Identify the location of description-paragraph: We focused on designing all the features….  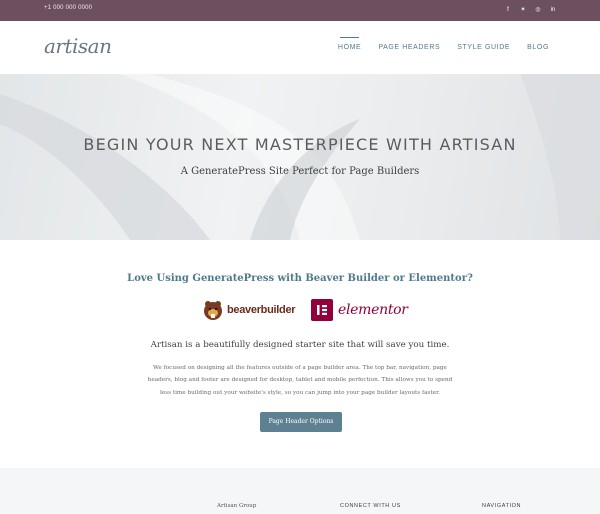
(300, 380).